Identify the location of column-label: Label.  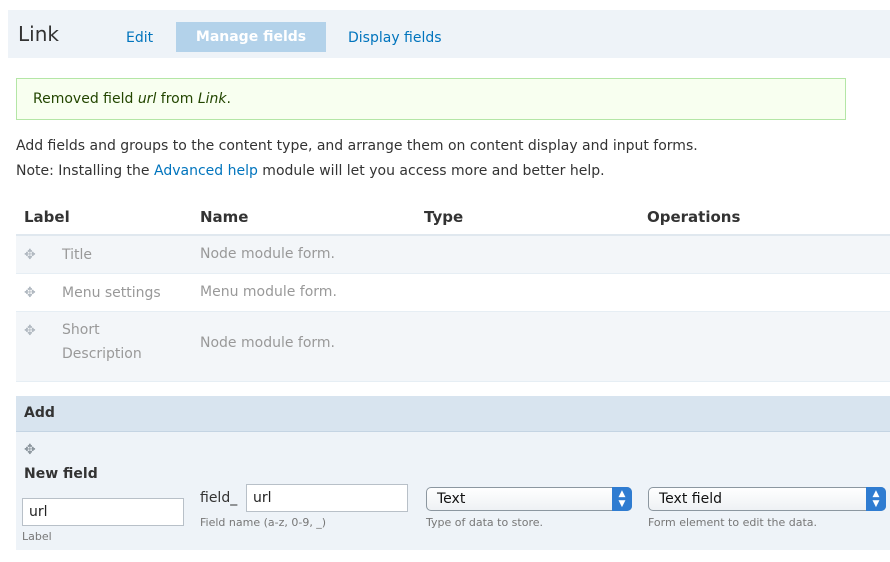
(47, 217).